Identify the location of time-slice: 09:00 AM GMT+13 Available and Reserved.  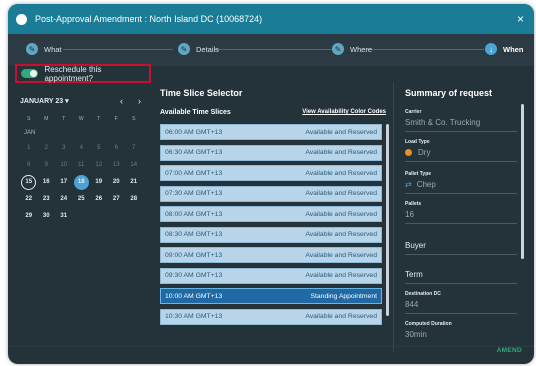
(271, 255).